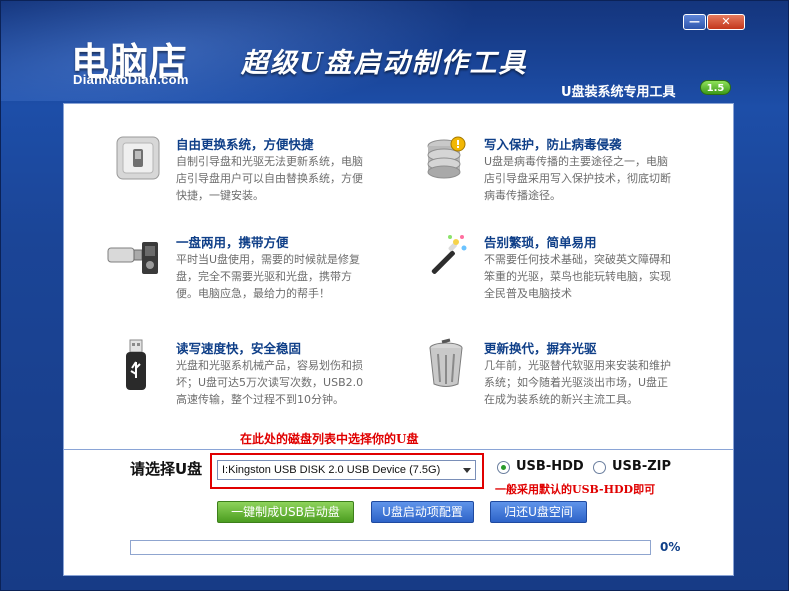 This screenshot has width=789, height=591. What do you see at coordinates (136, 364) in the screenshot?
I see `usb-stick-icon` at bounding box center [136, 364].